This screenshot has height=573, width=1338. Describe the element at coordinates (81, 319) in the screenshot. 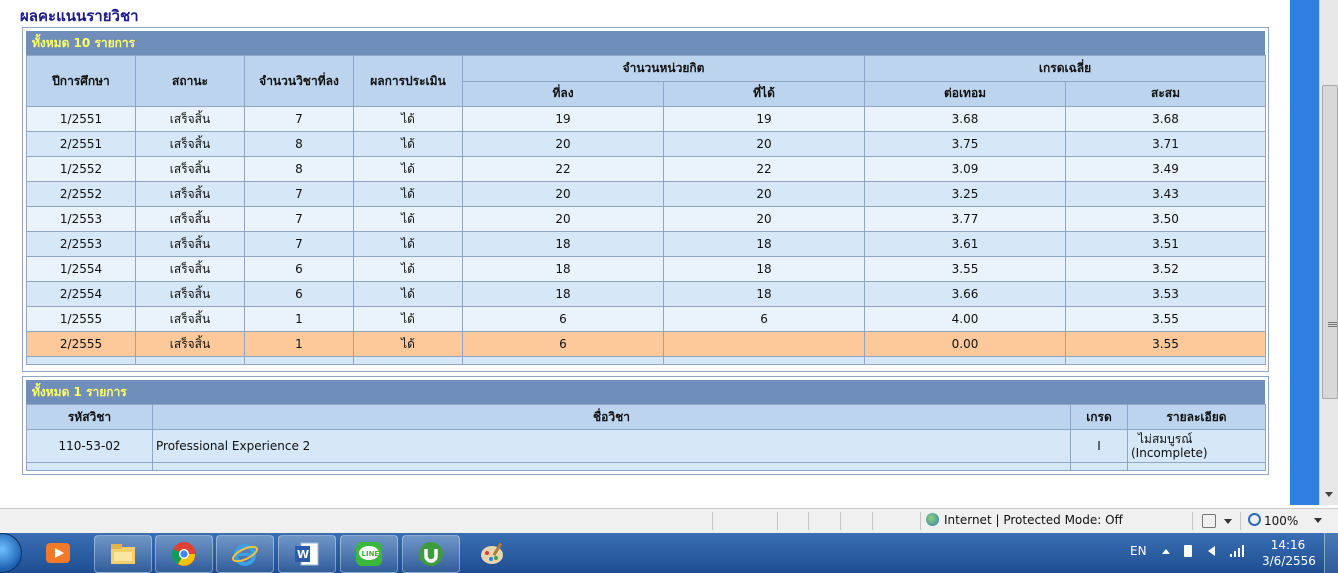

I see `cell-term: 1/2555` at that location.